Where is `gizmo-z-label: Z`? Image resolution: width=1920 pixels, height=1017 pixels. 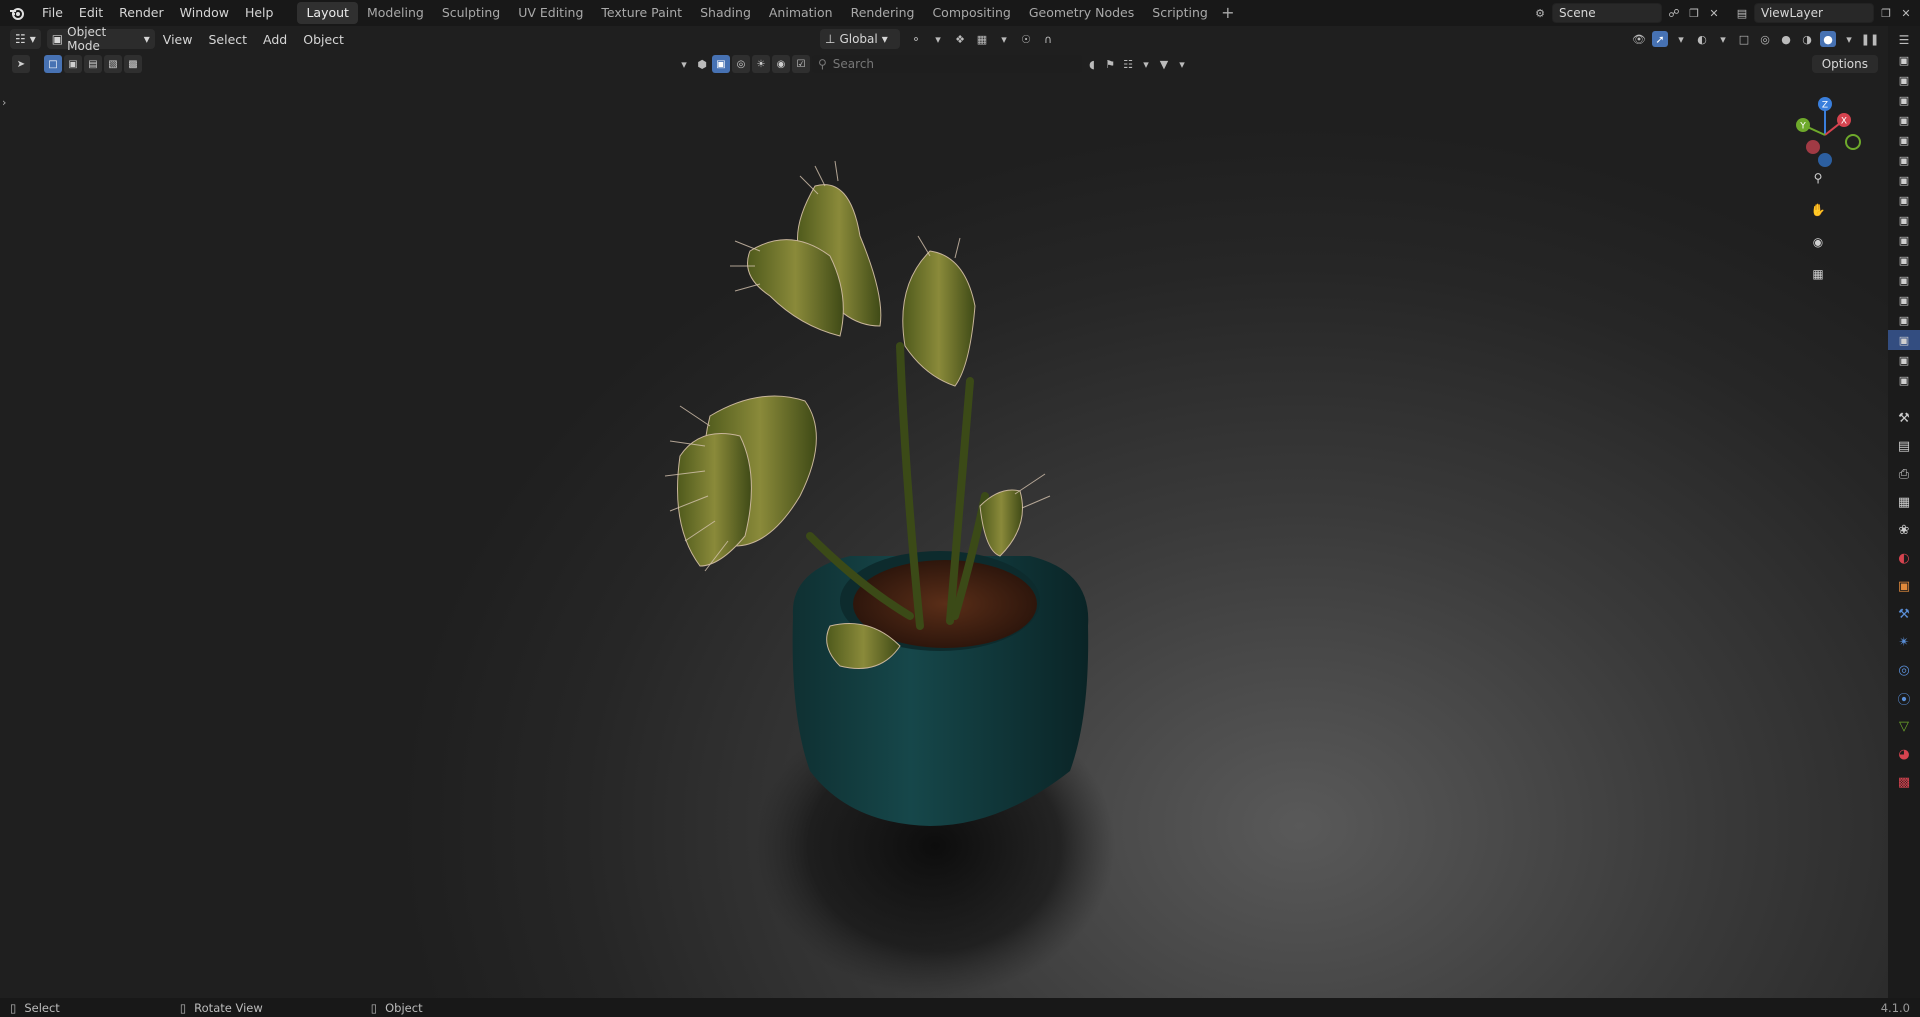
gizmo-z-label: Z is located at coordinates (1825, 106).